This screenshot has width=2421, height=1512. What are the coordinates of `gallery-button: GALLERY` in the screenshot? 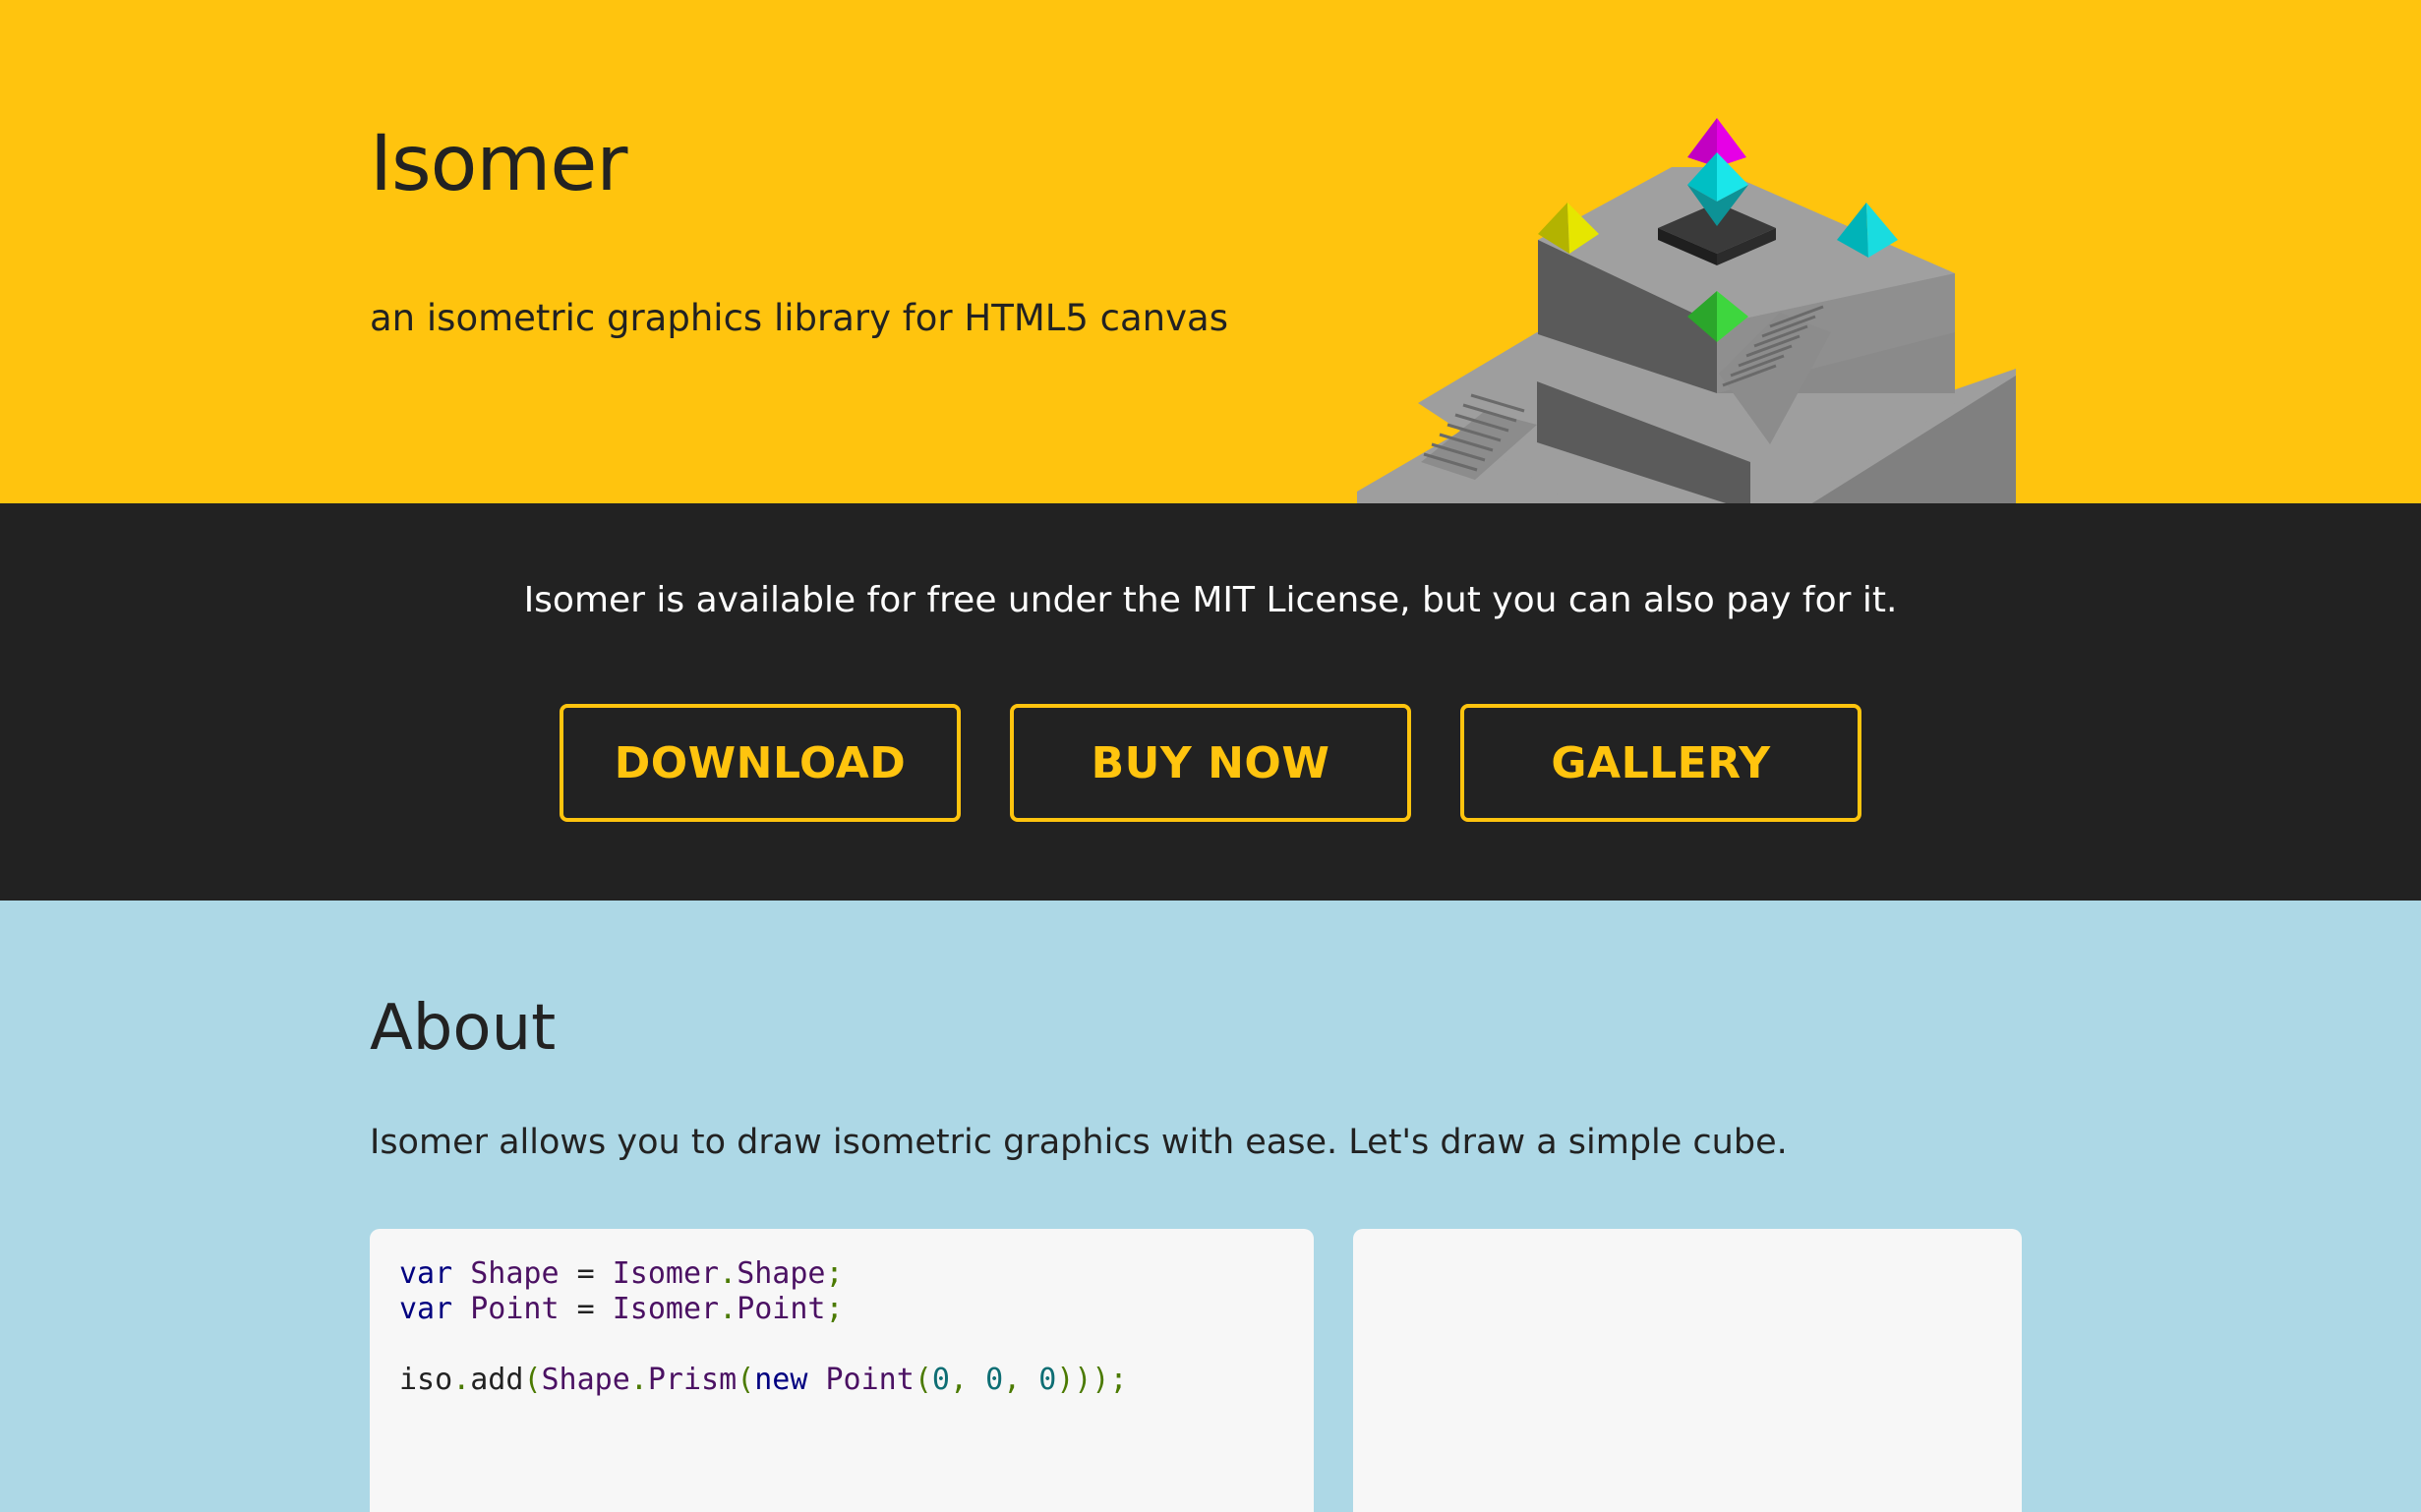 It's located at (1660, 763).